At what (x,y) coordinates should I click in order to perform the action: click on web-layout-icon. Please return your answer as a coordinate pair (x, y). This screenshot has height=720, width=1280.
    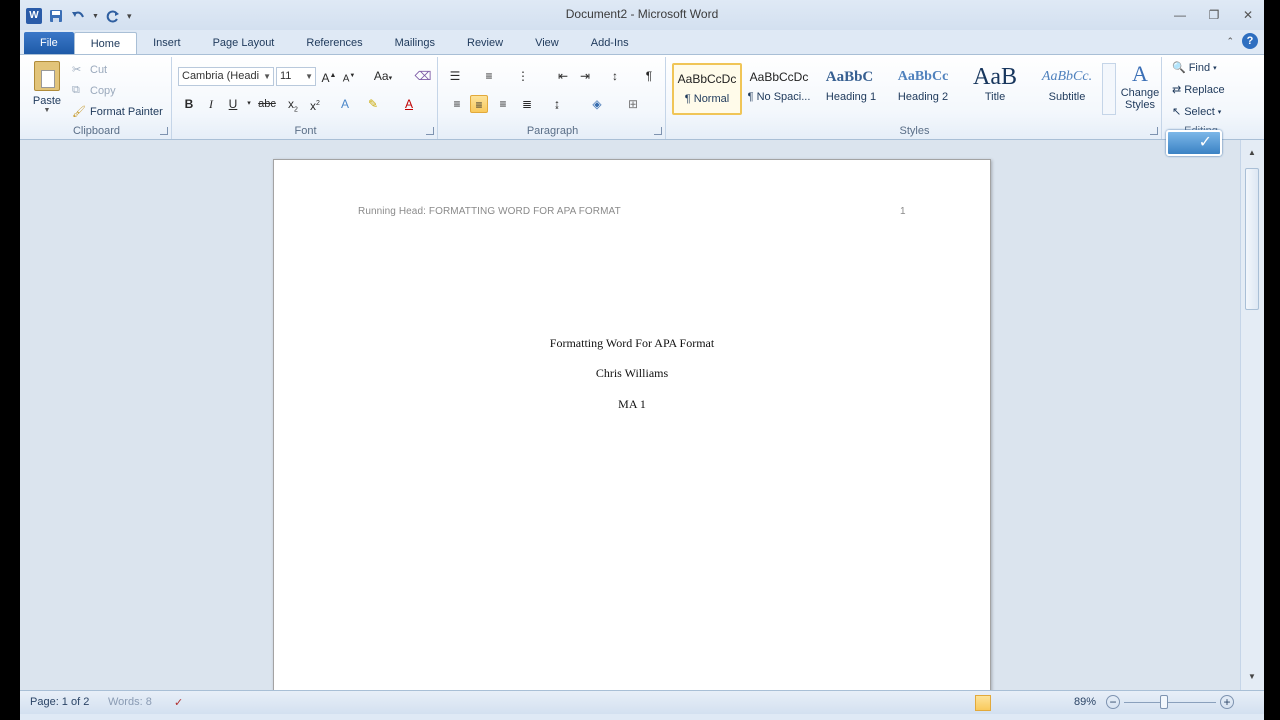
    Looking at the image, I should click on (1023, 703).